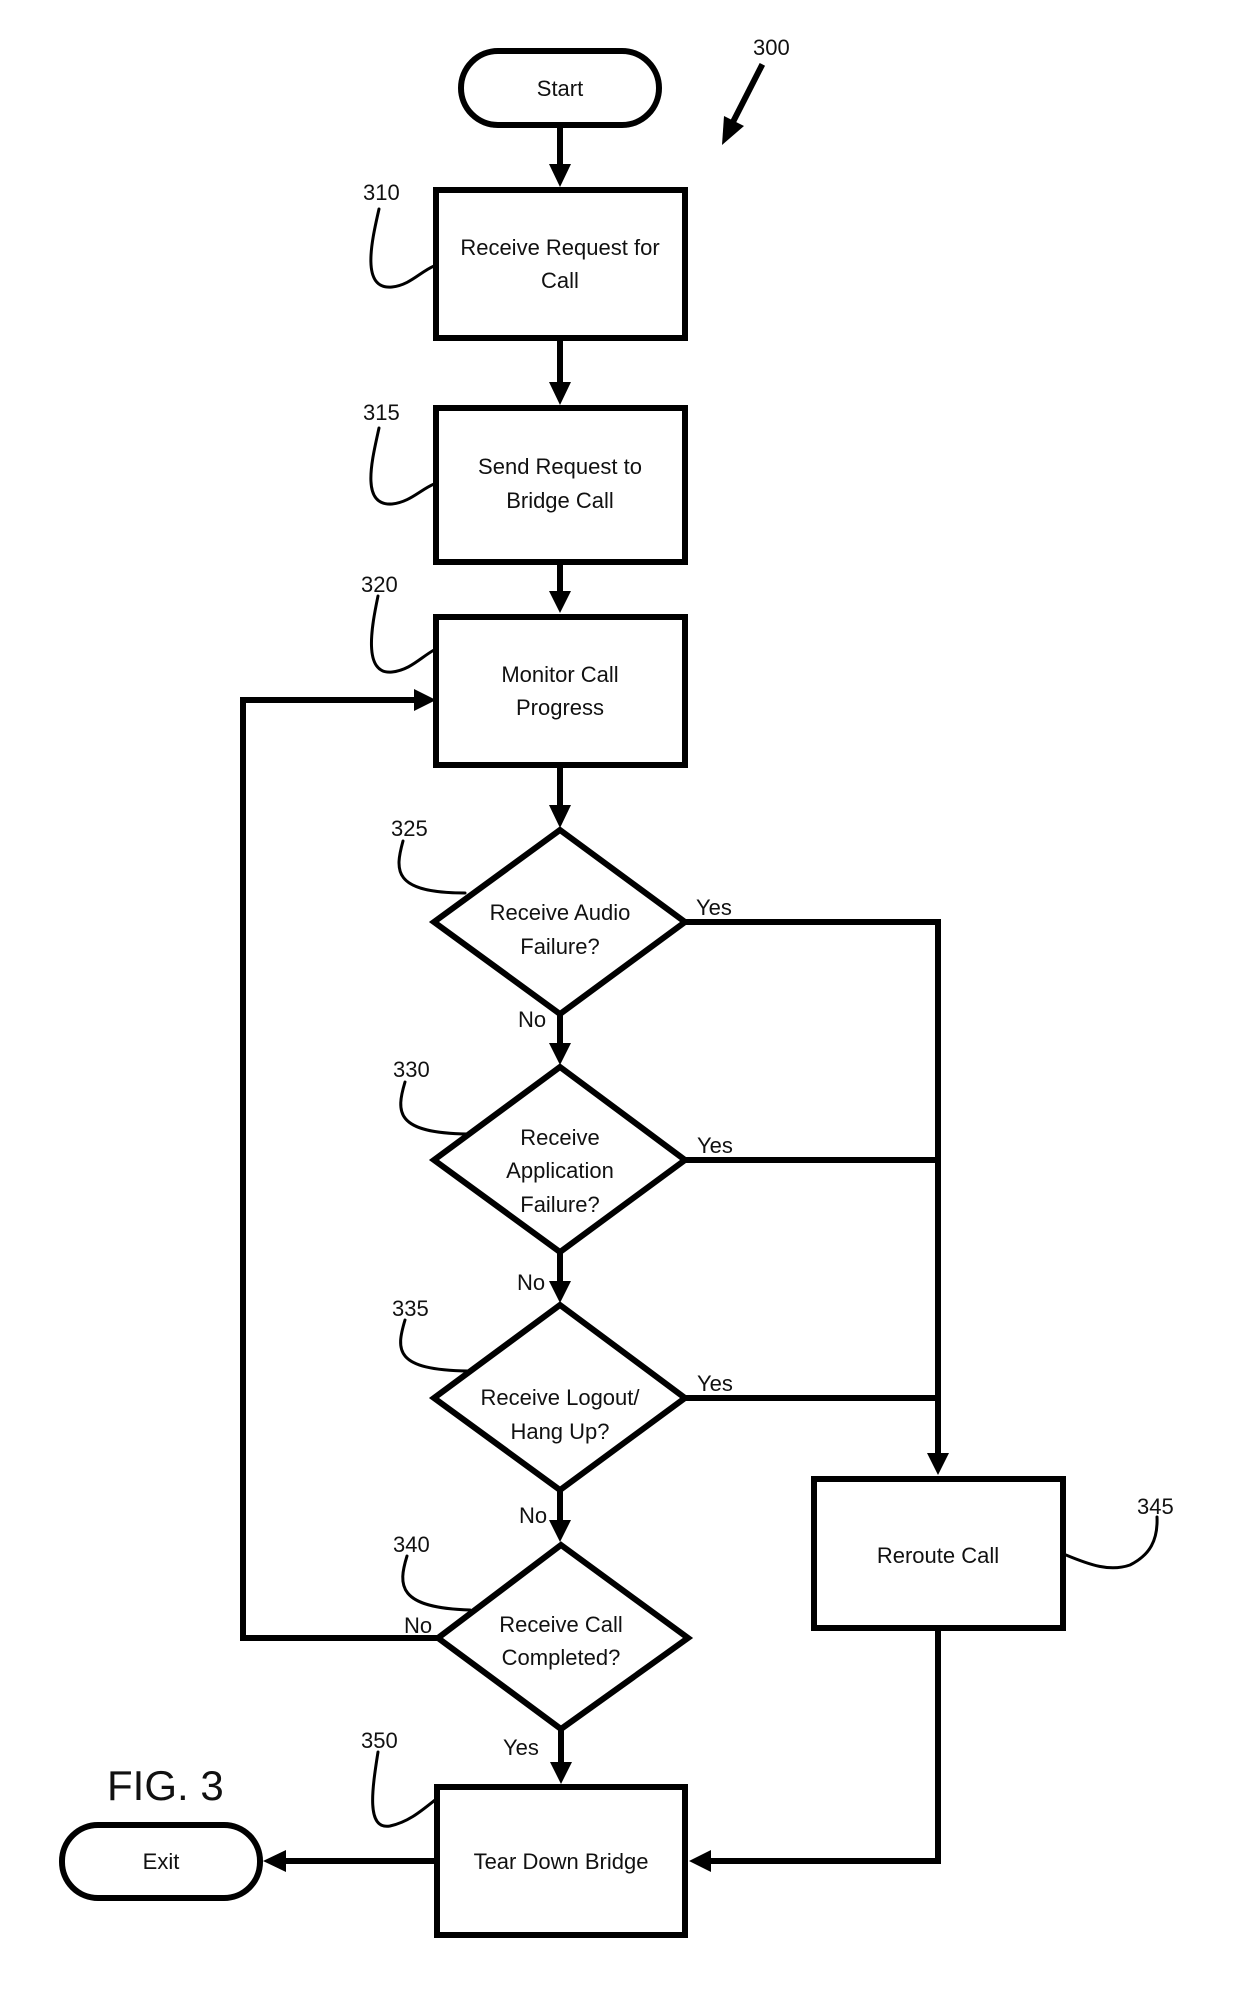  Describe the element at coordinates (165, 1785) in the screenshot. I see `figure-label: FIG. 3` at that location.